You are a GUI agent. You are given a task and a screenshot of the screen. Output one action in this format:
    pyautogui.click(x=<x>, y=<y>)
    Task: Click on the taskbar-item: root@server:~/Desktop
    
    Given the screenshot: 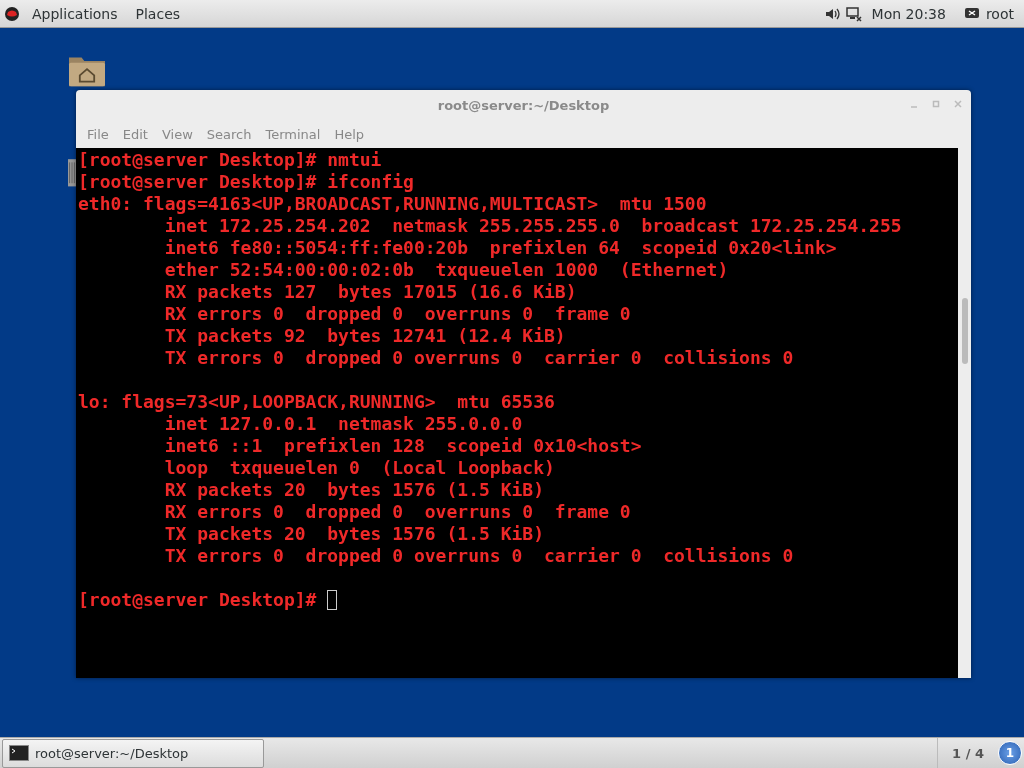 What is the action you would take?
    pyautogui.click(x=133, y=753)
    